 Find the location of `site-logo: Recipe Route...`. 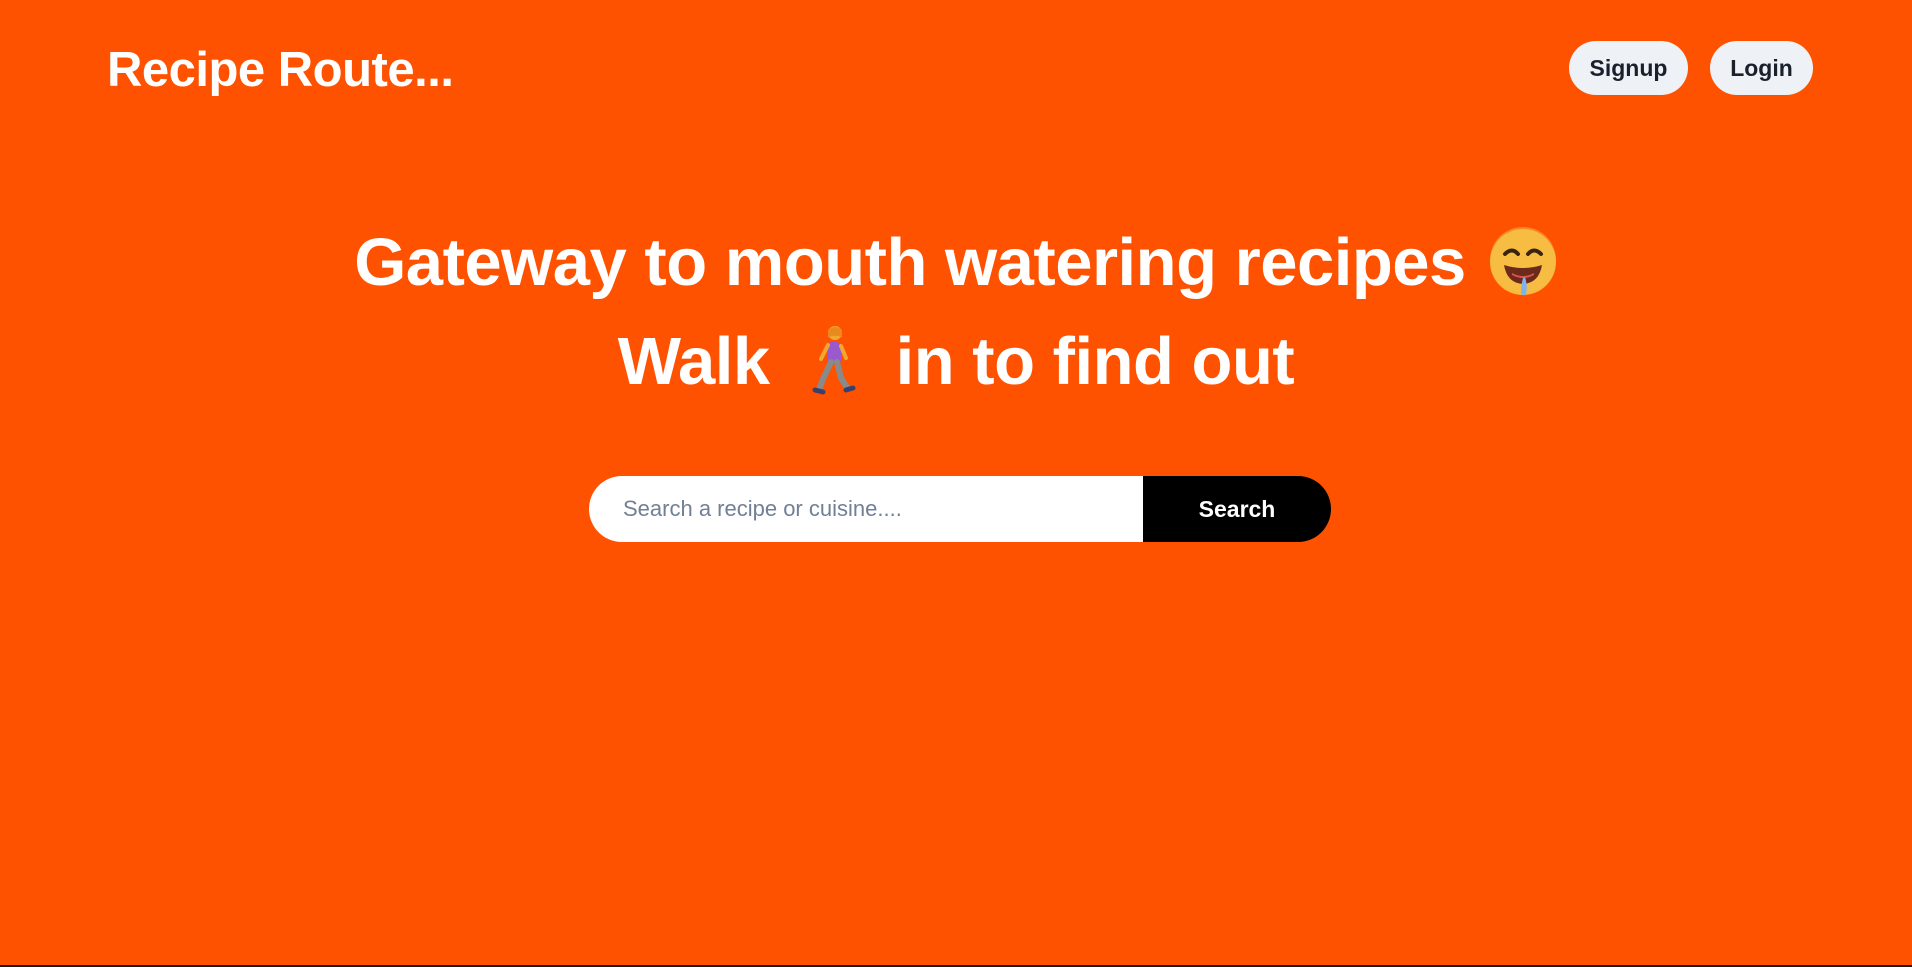

site-logo: Recipe Route... is located at coordinates (280, 70).